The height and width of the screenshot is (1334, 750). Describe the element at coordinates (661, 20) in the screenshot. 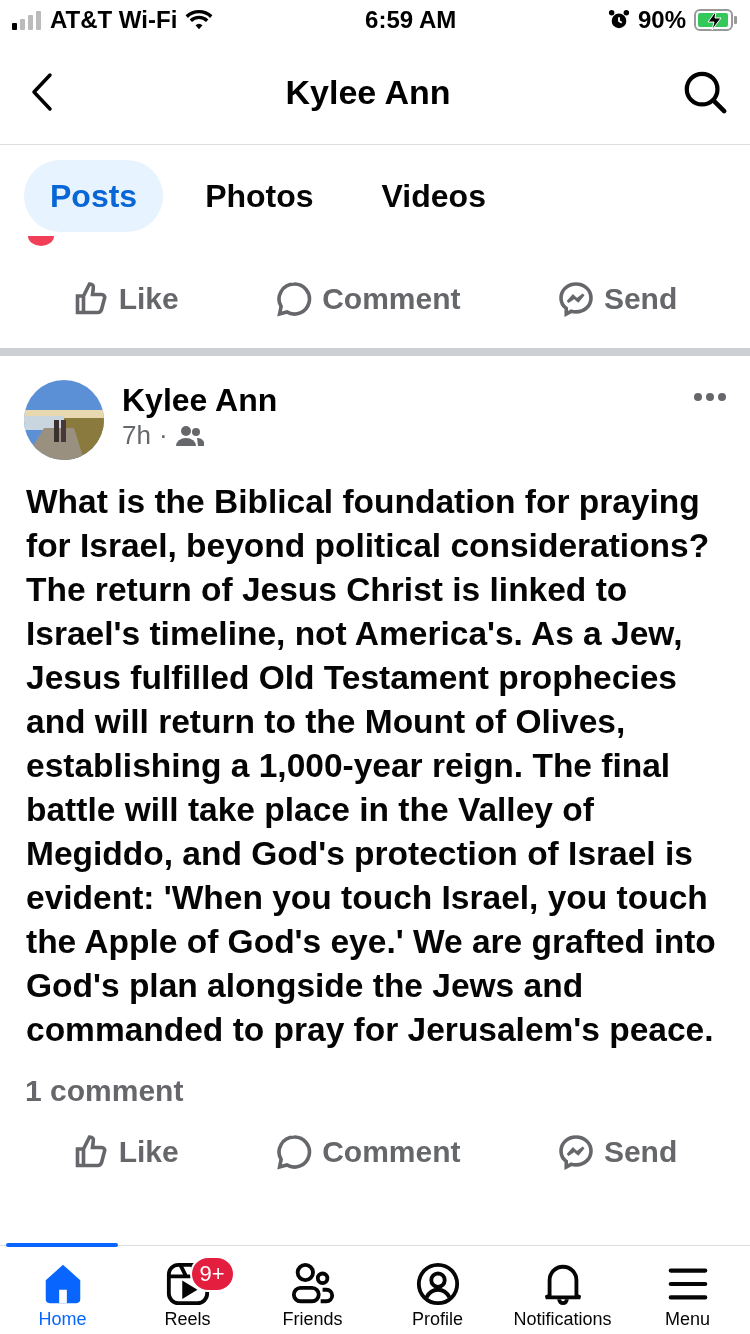

I see `battery-percent: 90%` at that location.